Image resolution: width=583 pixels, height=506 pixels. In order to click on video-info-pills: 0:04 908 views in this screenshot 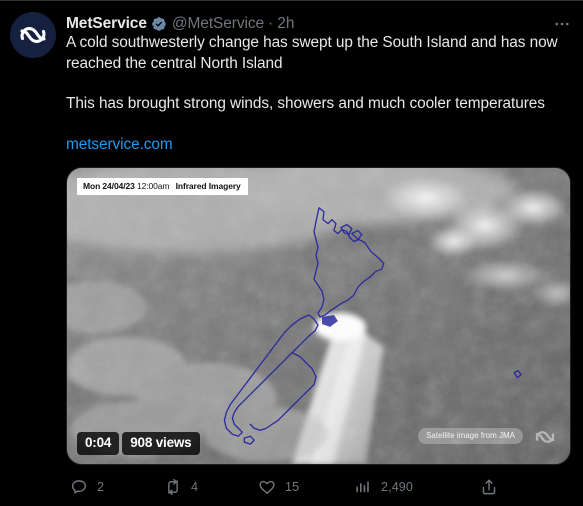, I will do `click(138, 443)`.